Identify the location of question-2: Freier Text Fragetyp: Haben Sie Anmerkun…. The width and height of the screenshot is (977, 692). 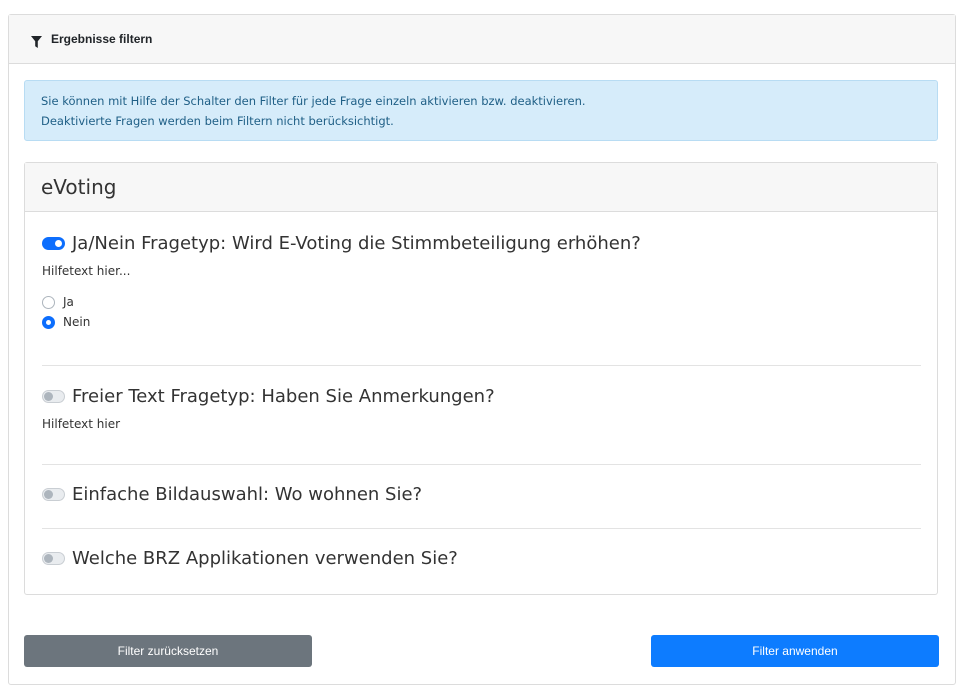
(481, 407).